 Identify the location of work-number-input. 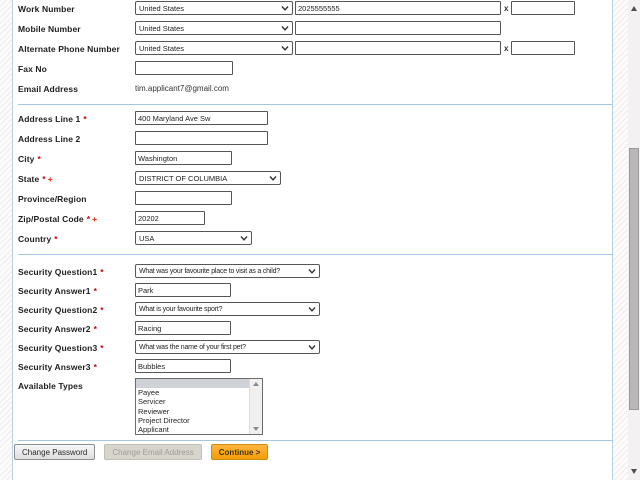
(398, 8).